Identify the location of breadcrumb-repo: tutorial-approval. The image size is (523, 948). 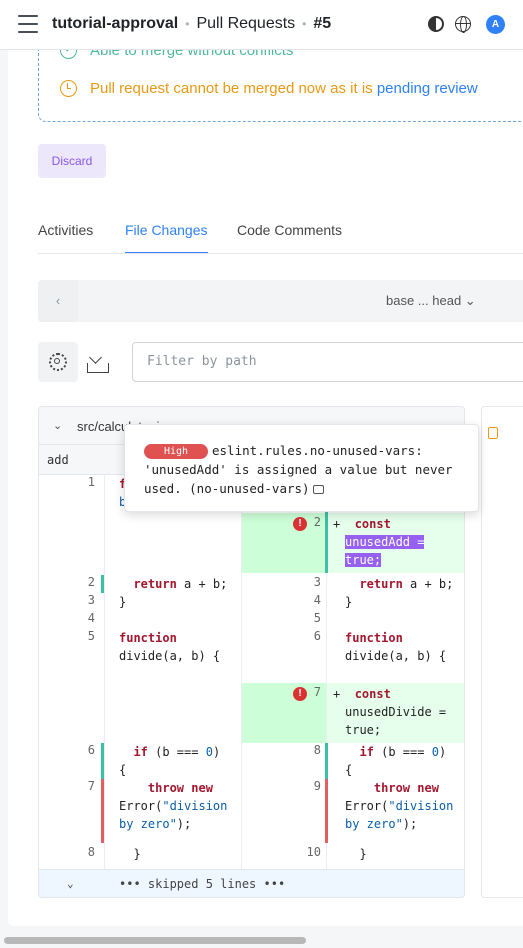
(115, 24).